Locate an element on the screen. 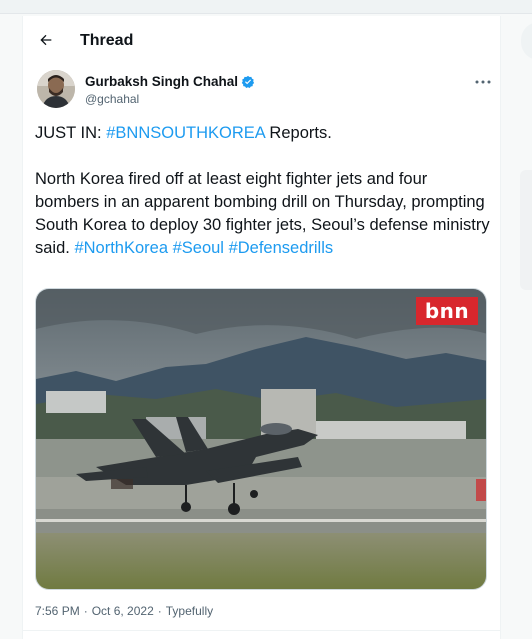 The height and width of the screenshot is (639, 532). tweet-date: Oct 6, 2022 is located at coordinates (123, 611).